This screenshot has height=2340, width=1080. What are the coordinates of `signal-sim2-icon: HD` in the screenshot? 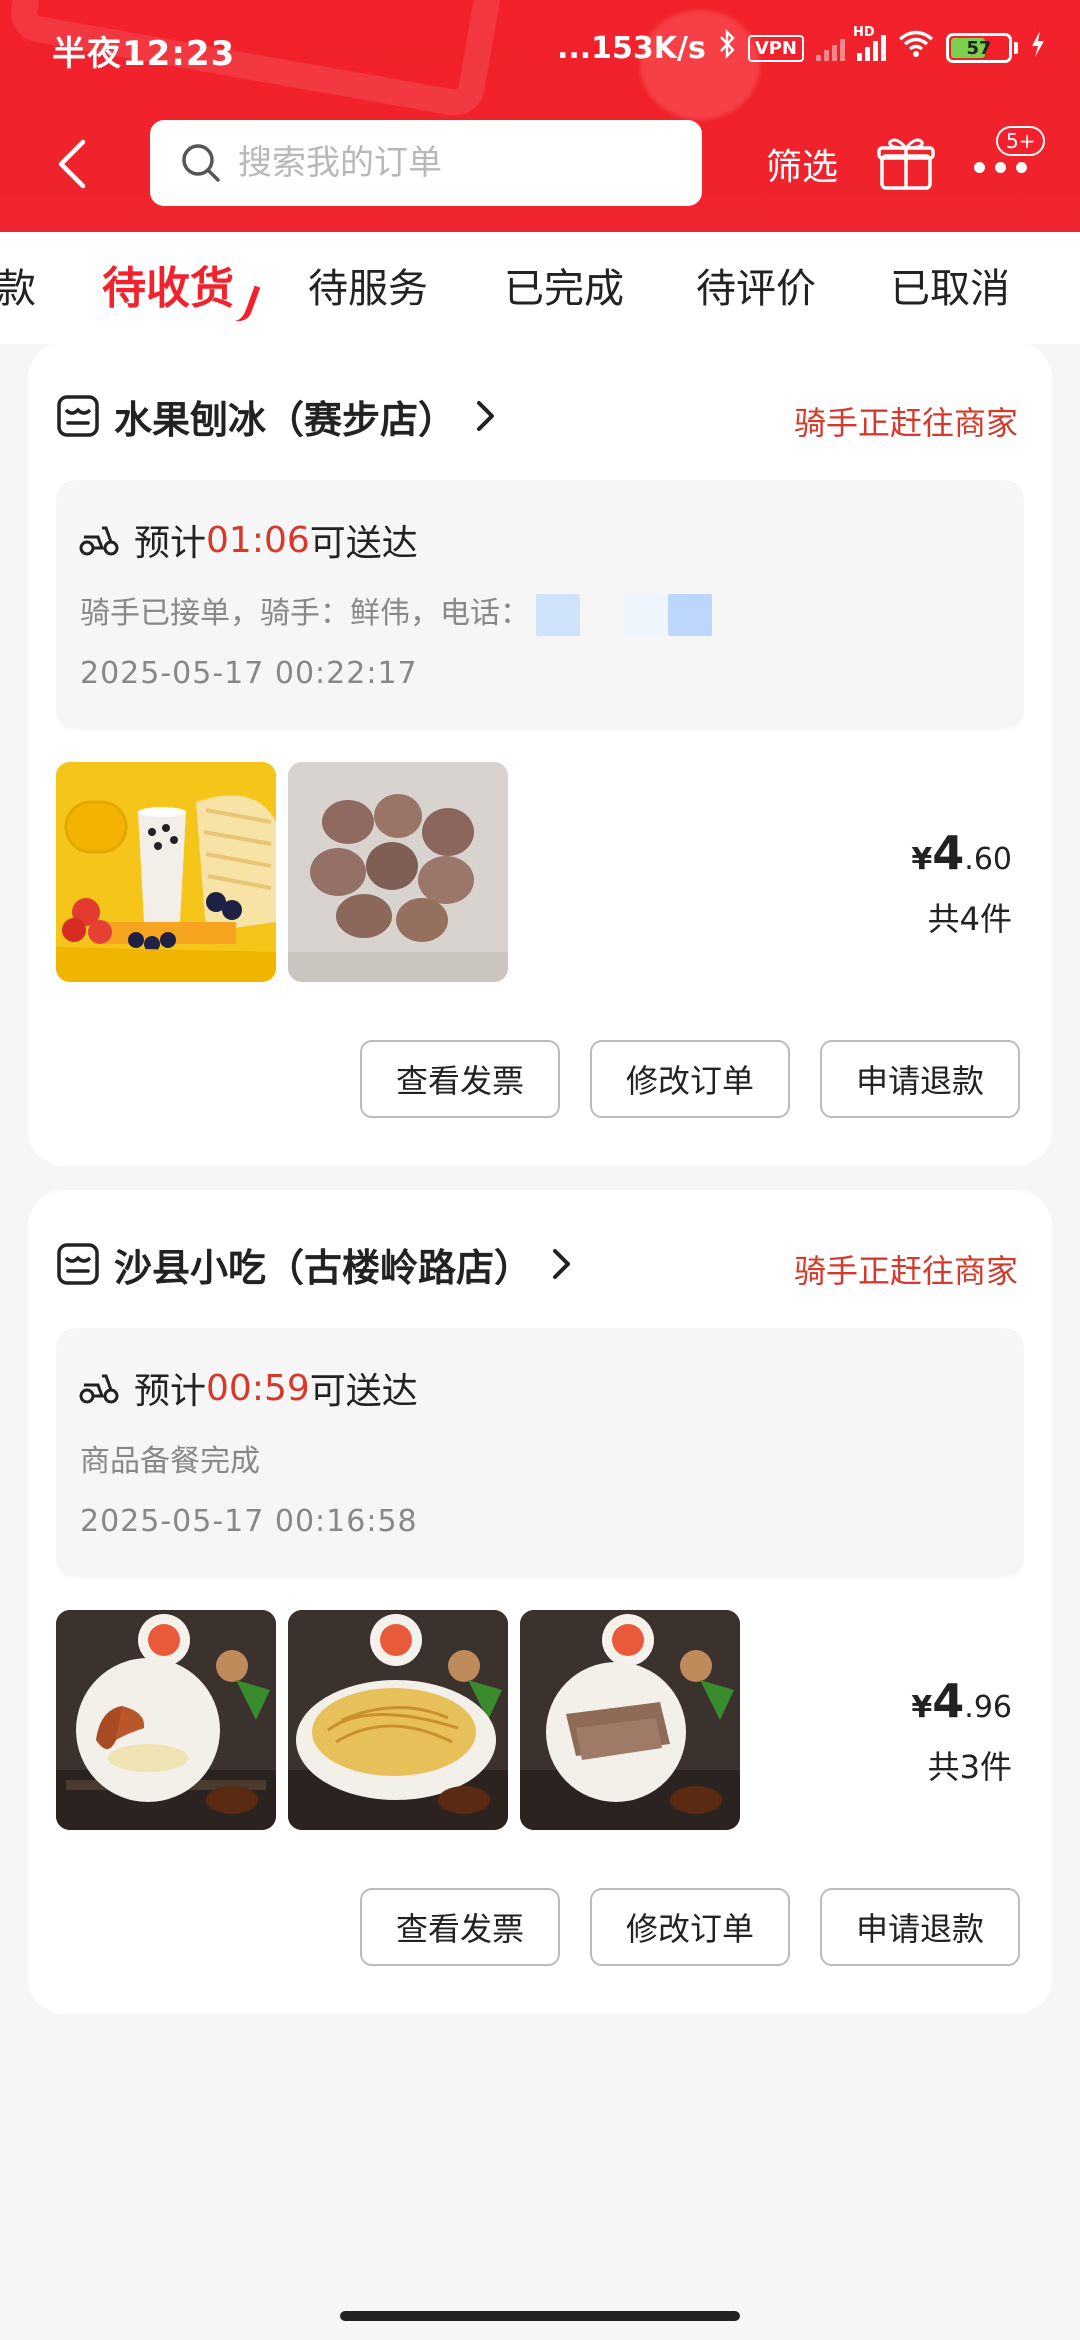 It's located at (869, 43).